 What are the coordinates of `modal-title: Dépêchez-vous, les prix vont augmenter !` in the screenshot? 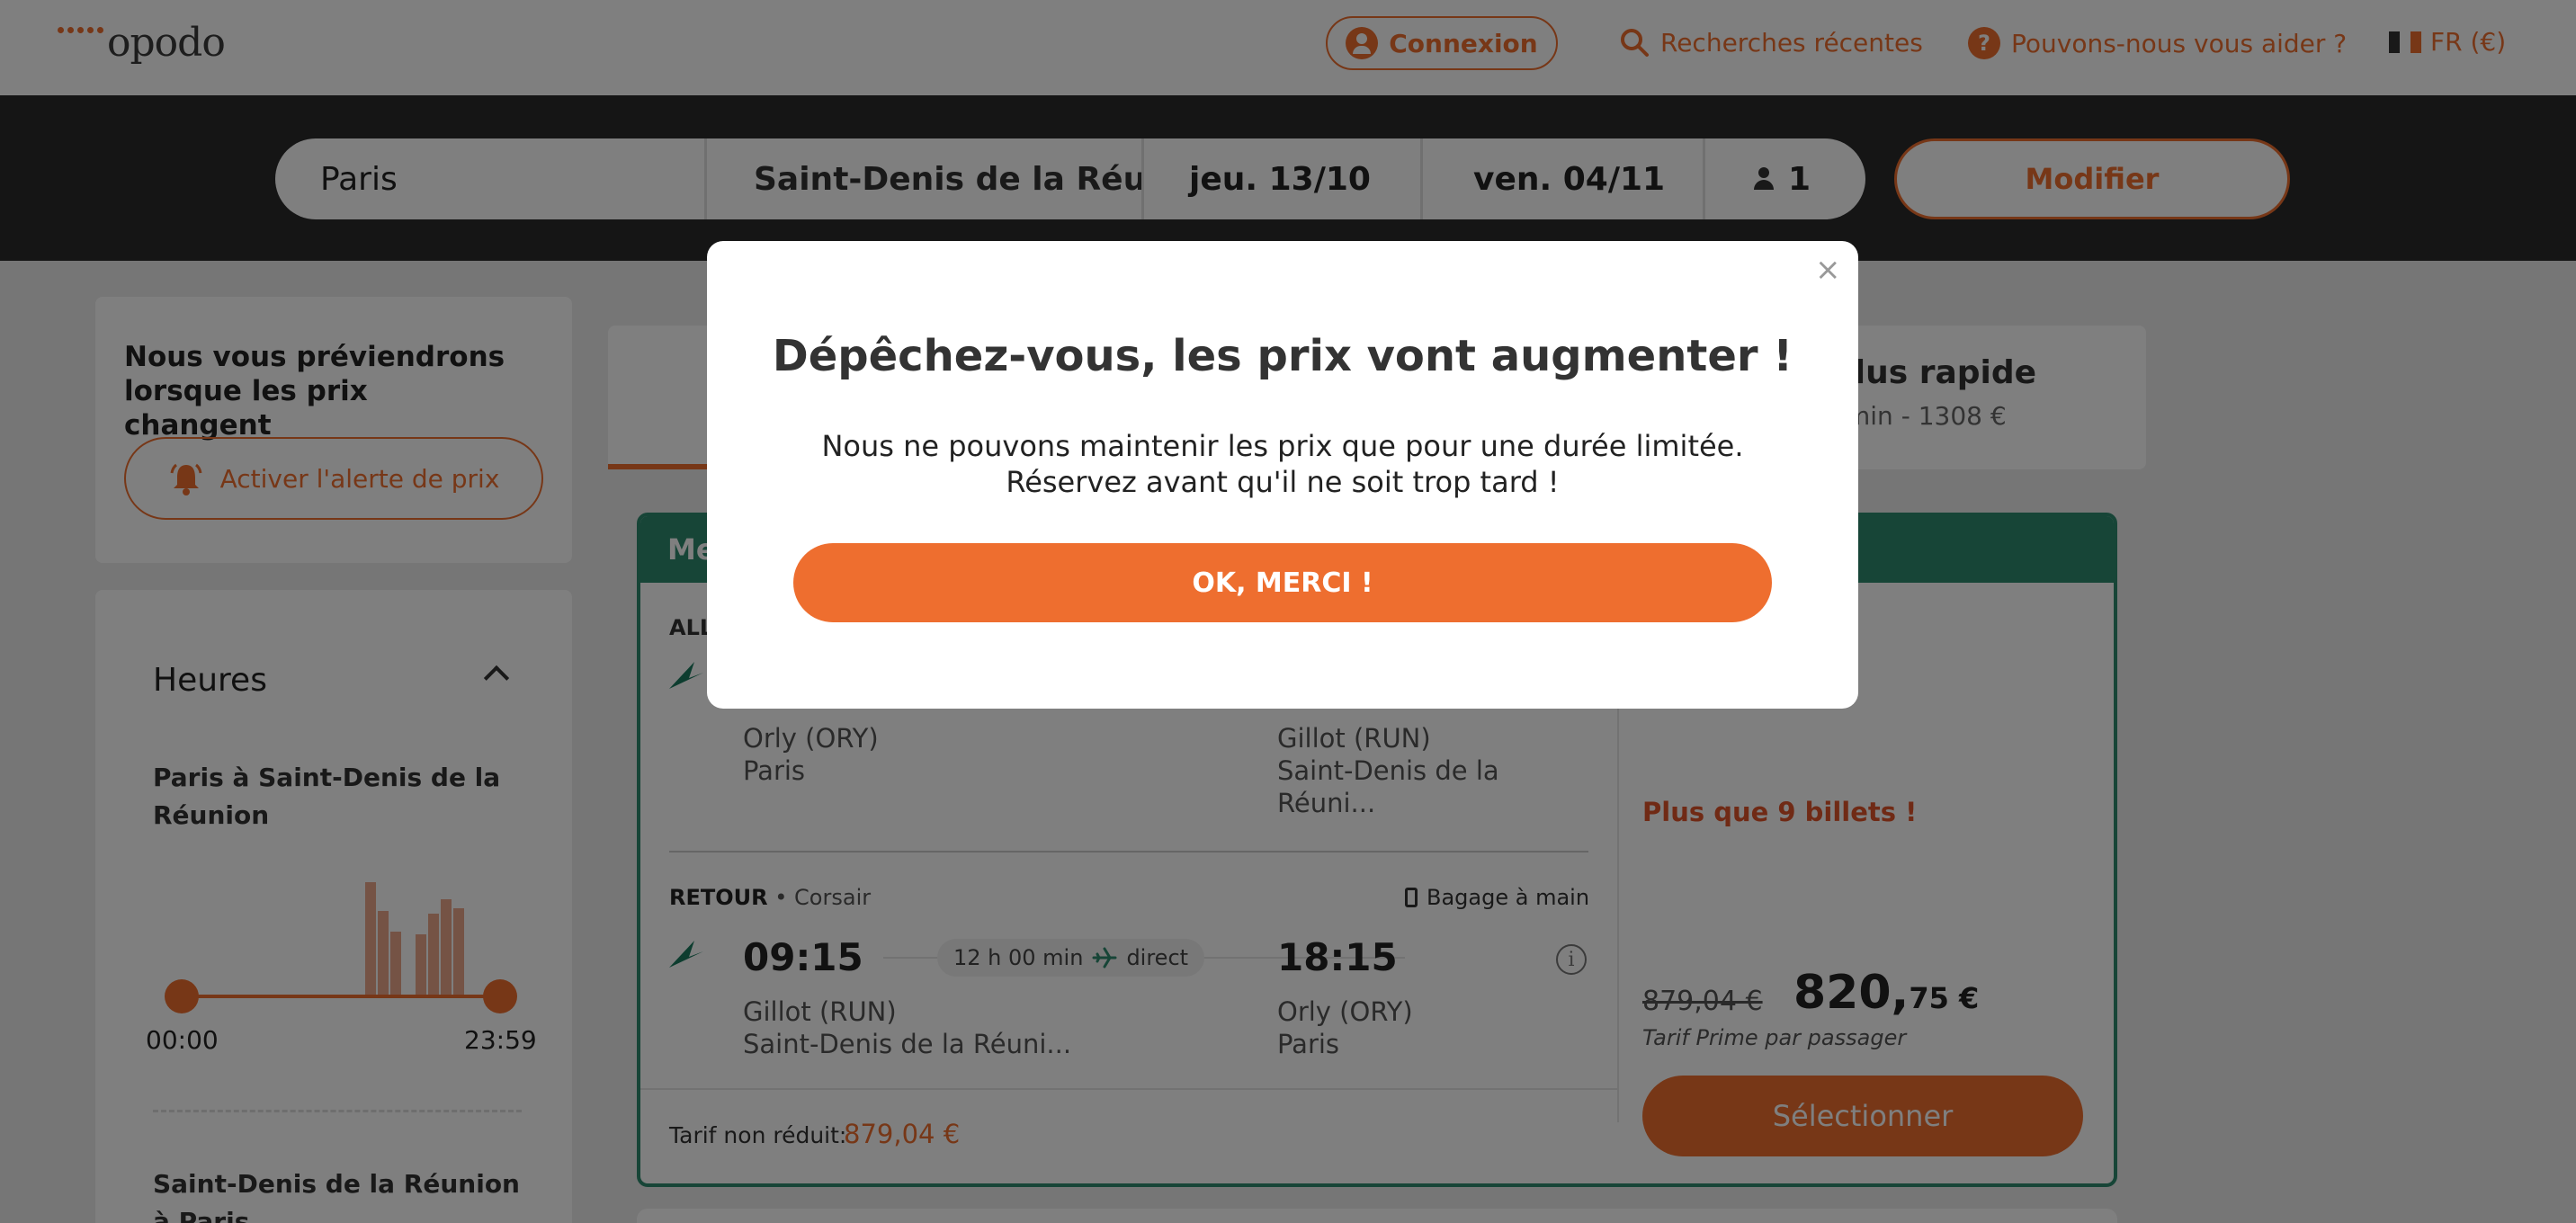 It's located at (1282, 356).